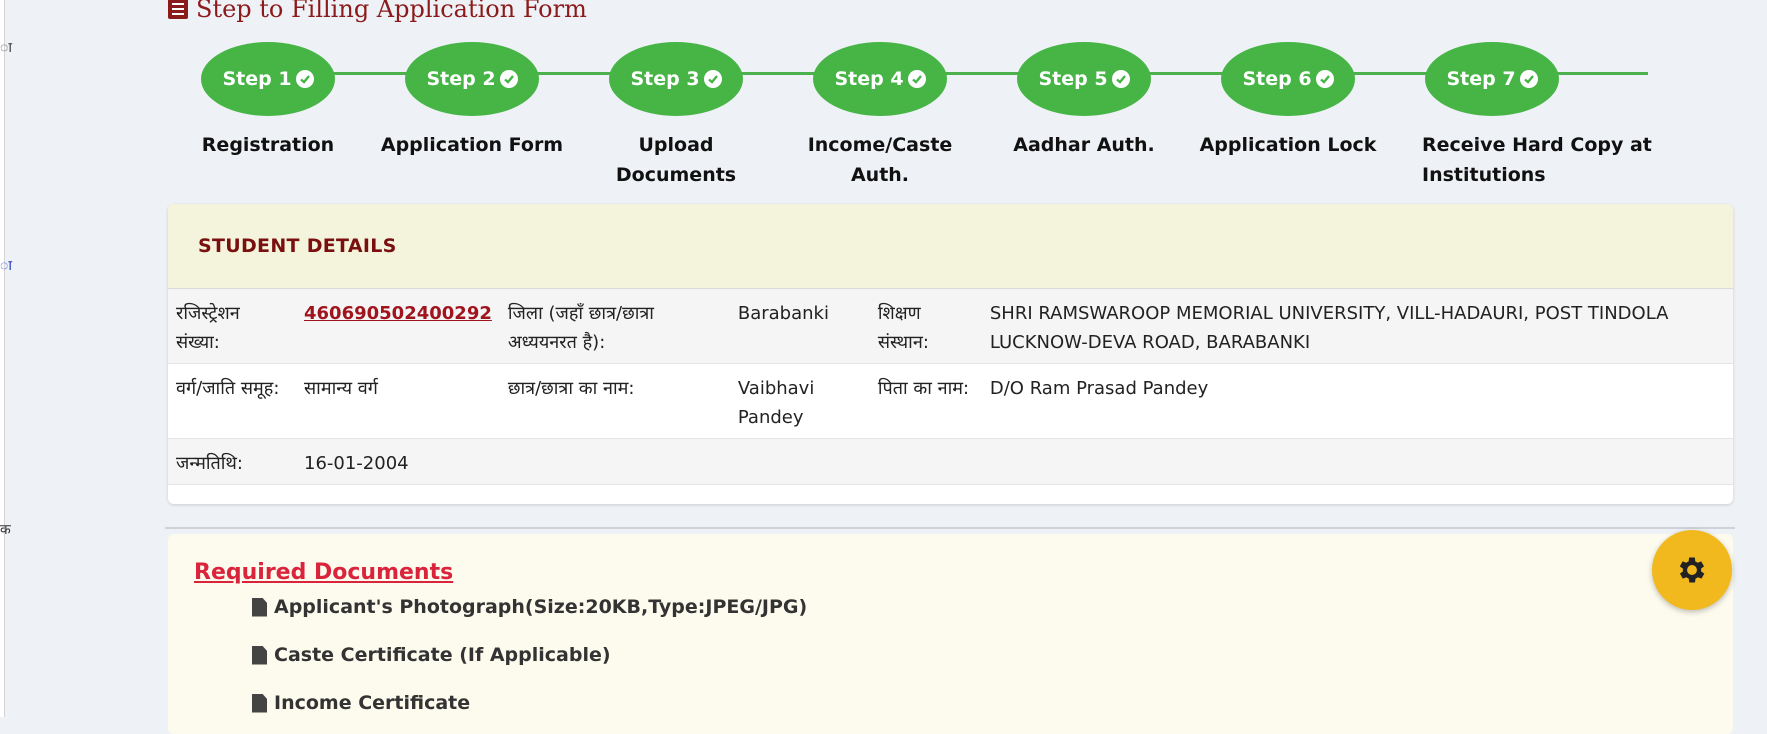 This screenshot has width=1767, height=734. I want to click on name-label: छात्र/छात्रा का नाम:, so click(571, 388).